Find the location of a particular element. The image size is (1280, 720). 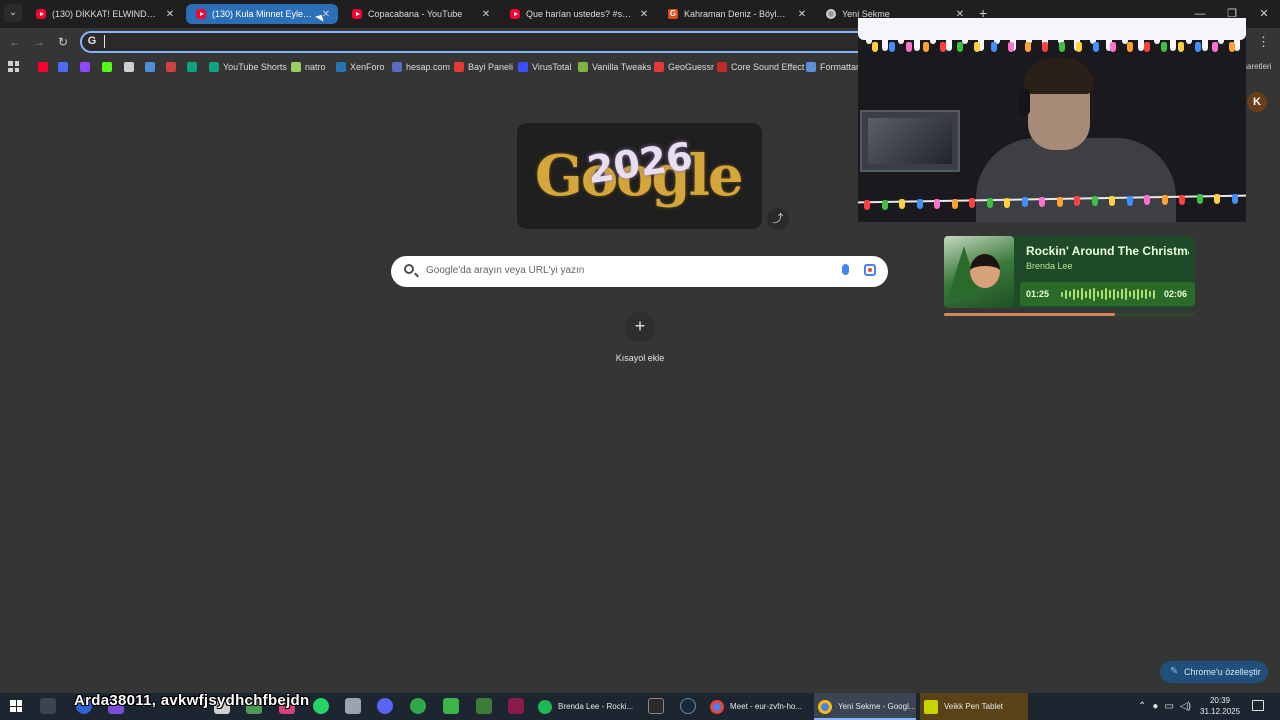

tab: Copacabana - YouTube ✕ is located at coordinates (420, 14).